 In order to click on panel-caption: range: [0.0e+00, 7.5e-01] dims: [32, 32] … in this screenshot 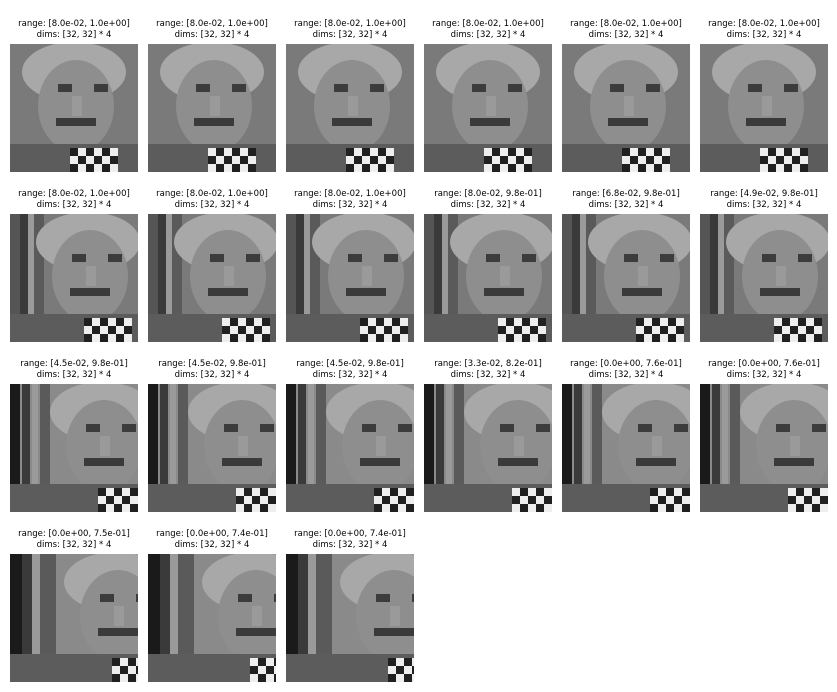, I will do `click(74, 539)`.